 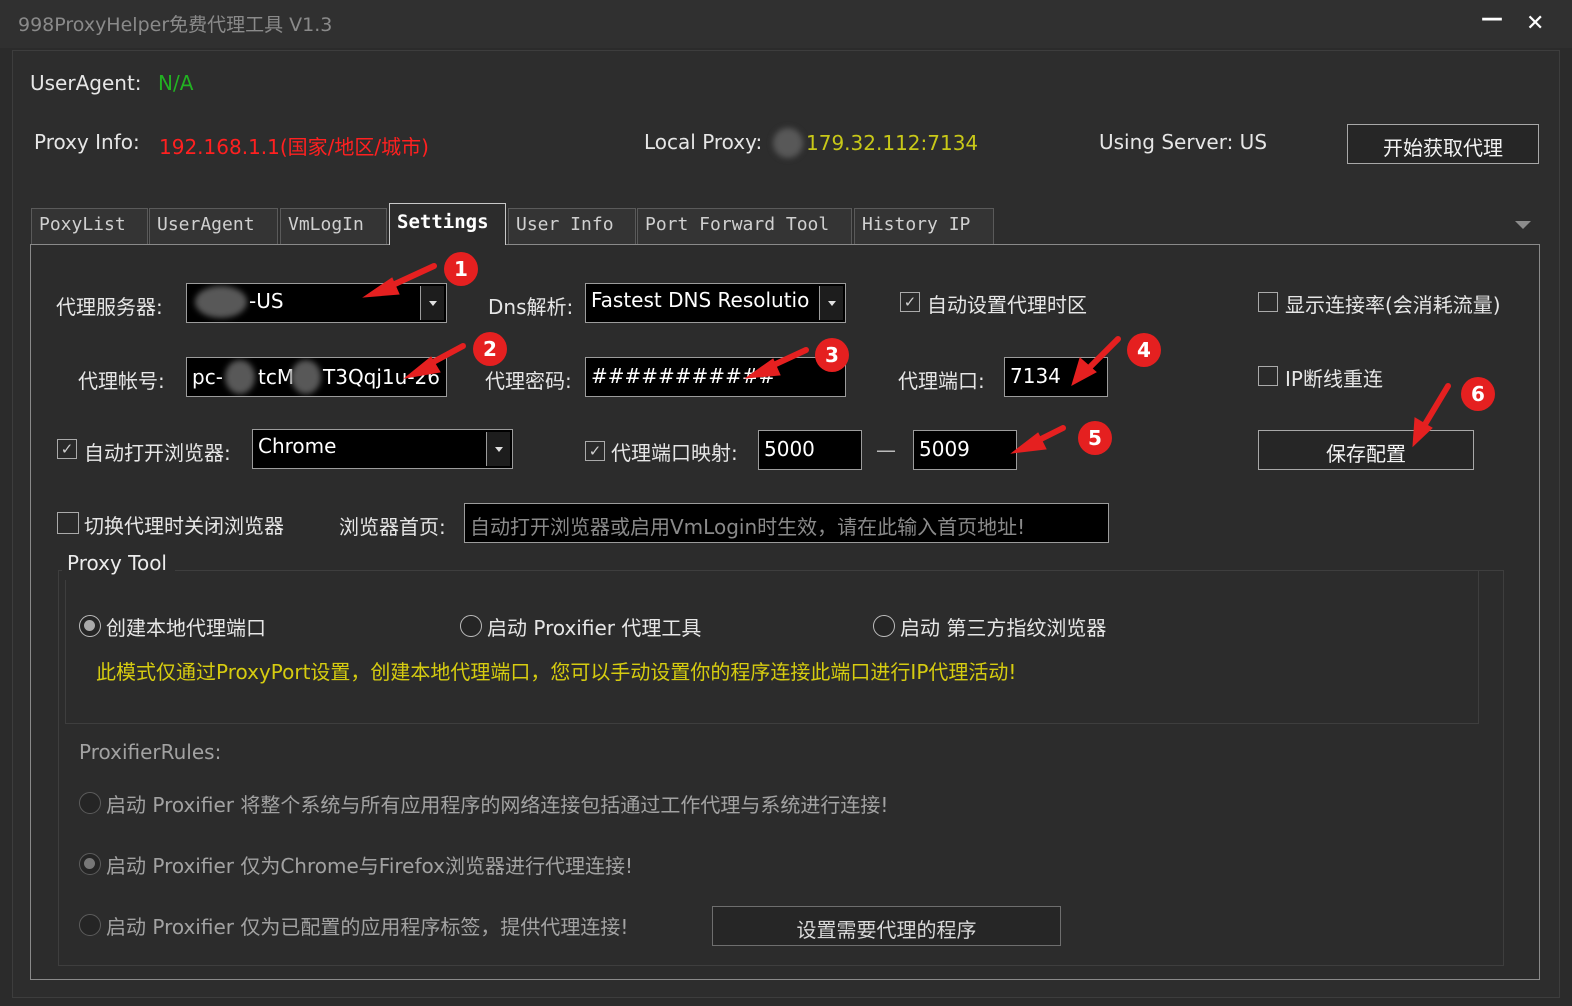 I want to click on password-label: 代理密码:, so click(x=528, y=381).